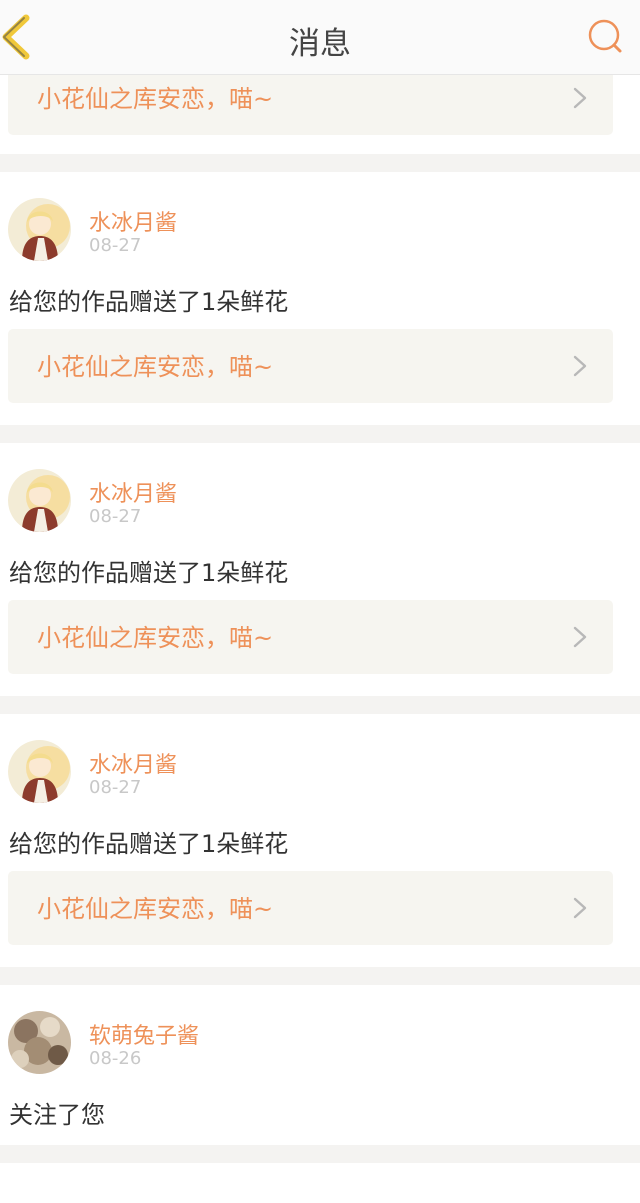 The height and width of the screenshot is (1203, 640). I want to click on message-text: 关注了您, so click(57, 1115).